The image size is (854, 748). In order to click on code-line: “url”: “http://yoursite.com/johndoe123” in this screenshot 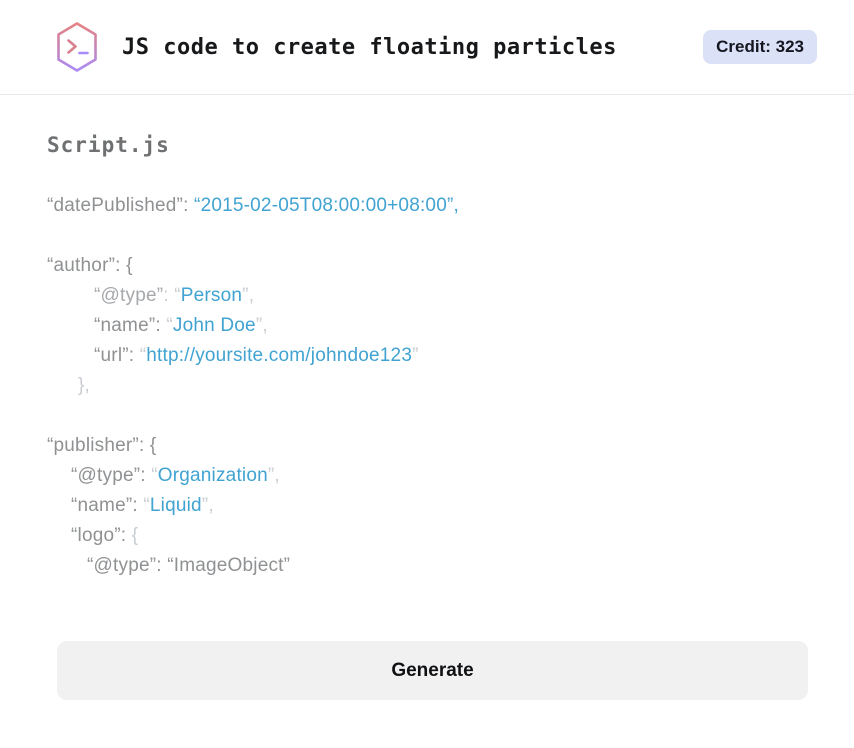, I will do `click(427, 356)`.